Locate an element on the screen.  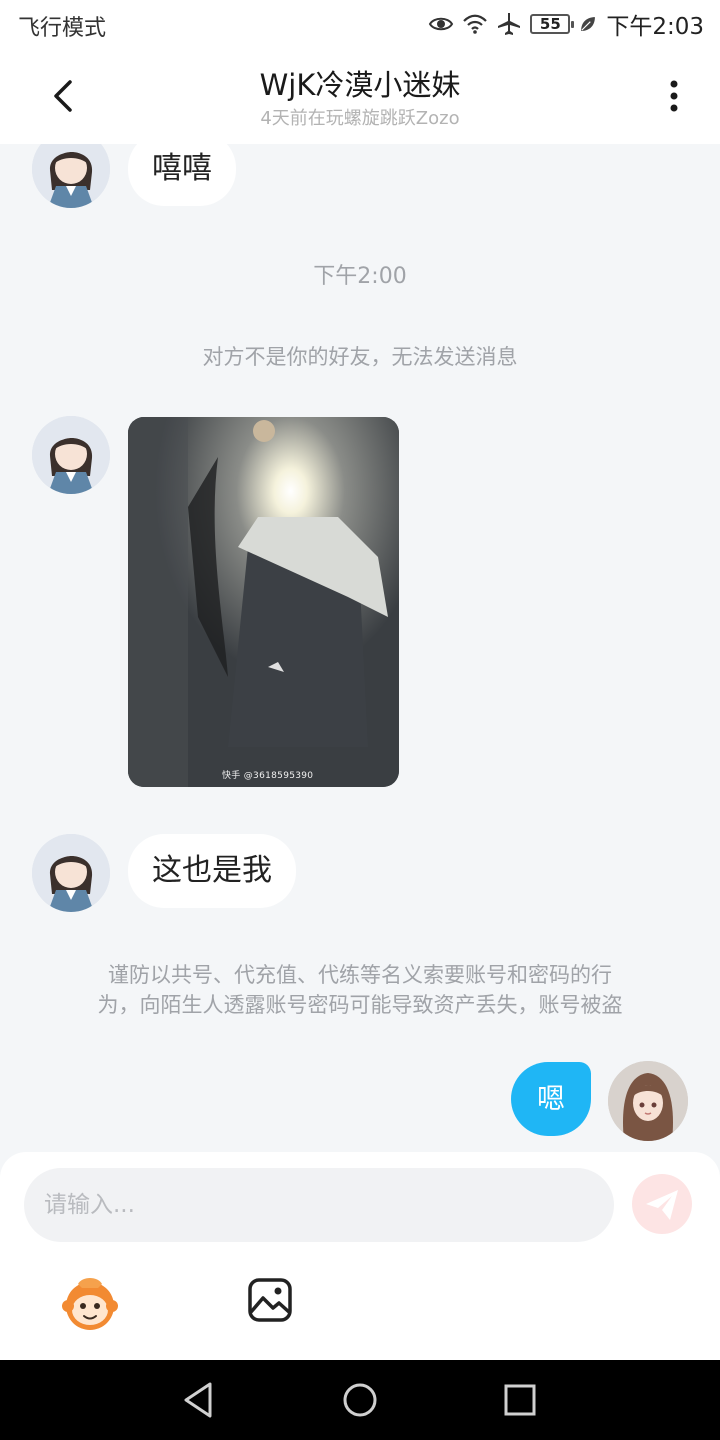
image-icon is located at coordinates (270, 1300).